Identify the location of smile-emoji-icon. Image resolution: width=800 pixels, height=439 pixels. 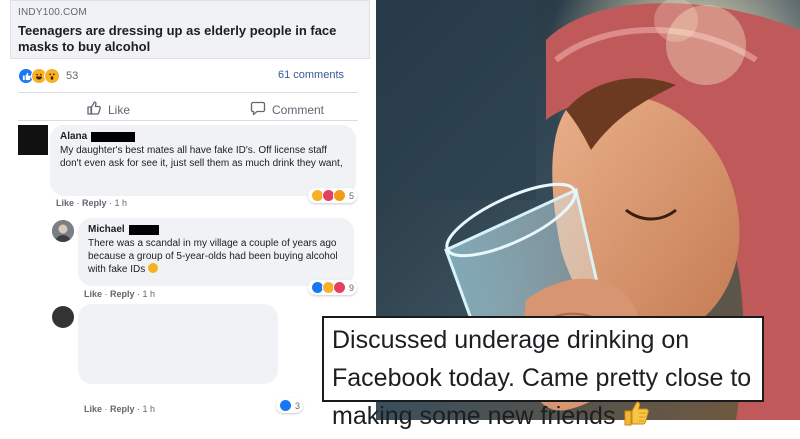
(153, 268).